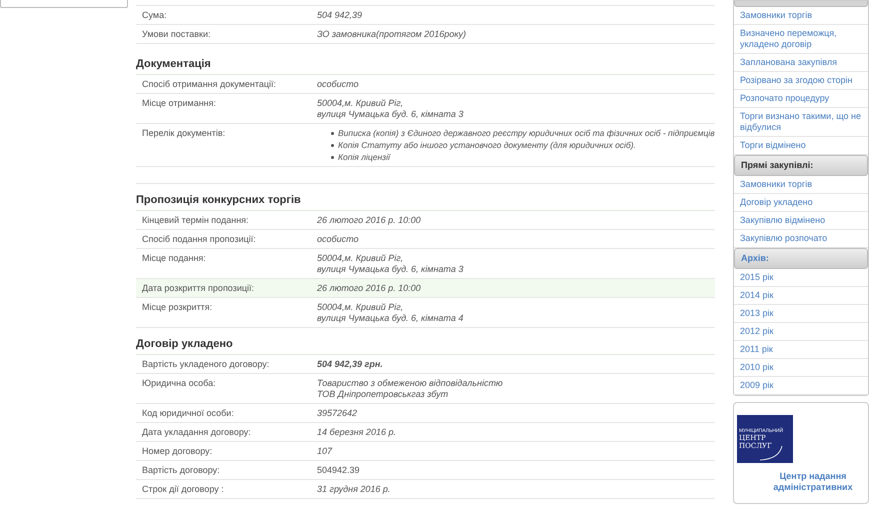 The height and width of the screenshot is (507, 869). I want to click on sidebar-header: Прямі закупівлі:, so click(801, 165).